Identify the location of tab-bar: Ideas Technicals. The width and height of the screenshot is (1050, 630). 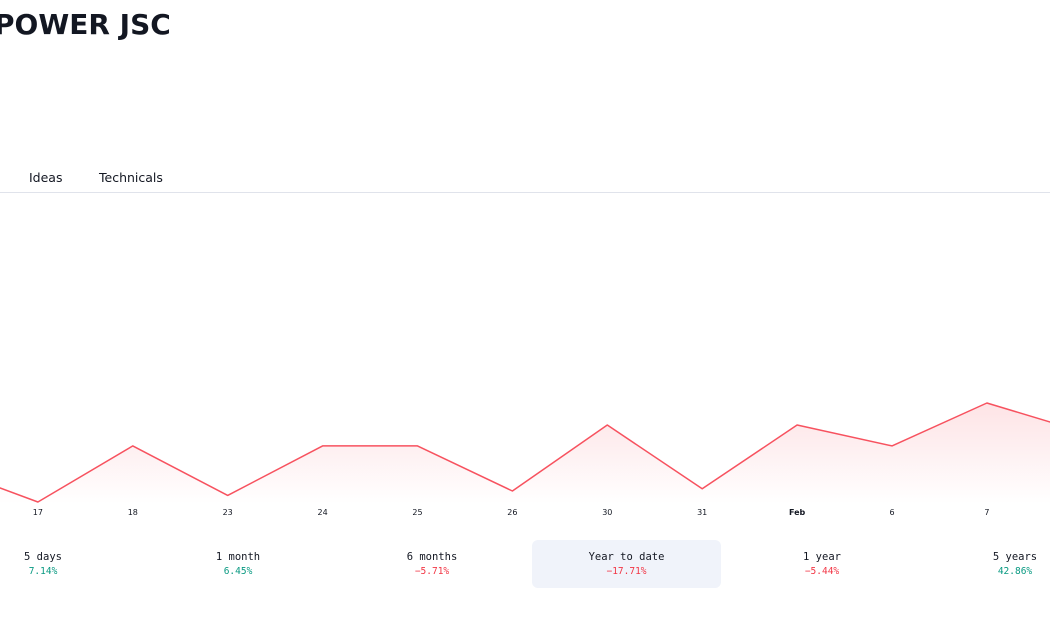
(525, 179).